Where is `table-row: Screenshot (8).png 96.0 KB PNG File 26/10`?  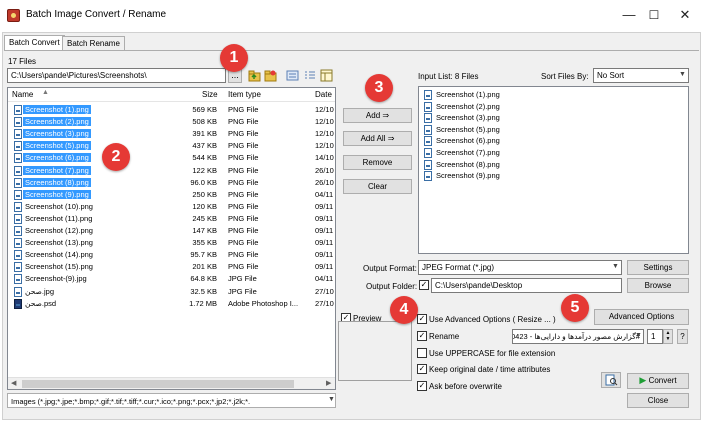
table-row: Screenshot (8).png 96.0 KB PNG File 26/10 is located at coordinates (171, 183).